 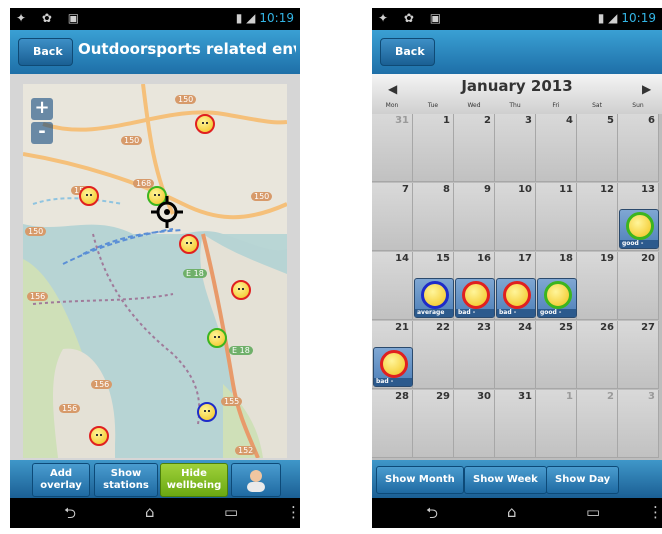 I want to click on weekday-label: Tue, so click(x=433, y=105).